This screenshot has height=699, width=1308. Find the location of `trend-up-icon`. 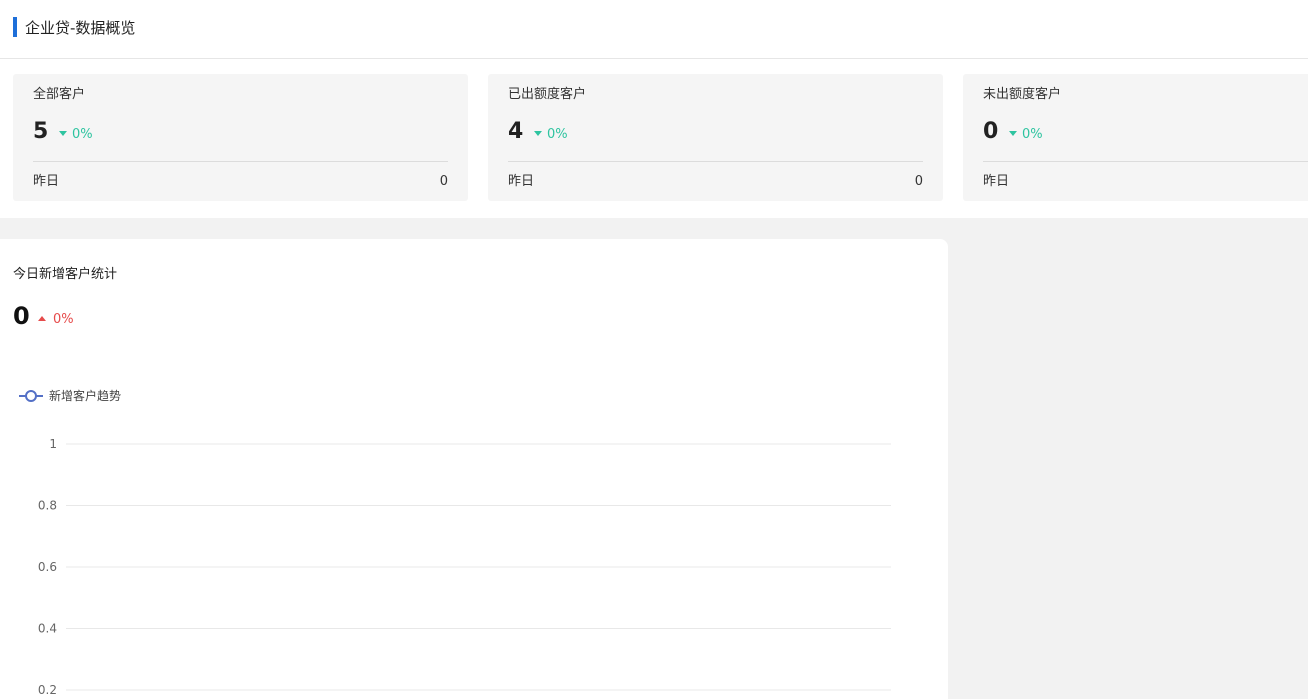

trend-up-icon is located at coordinates (42, 318).